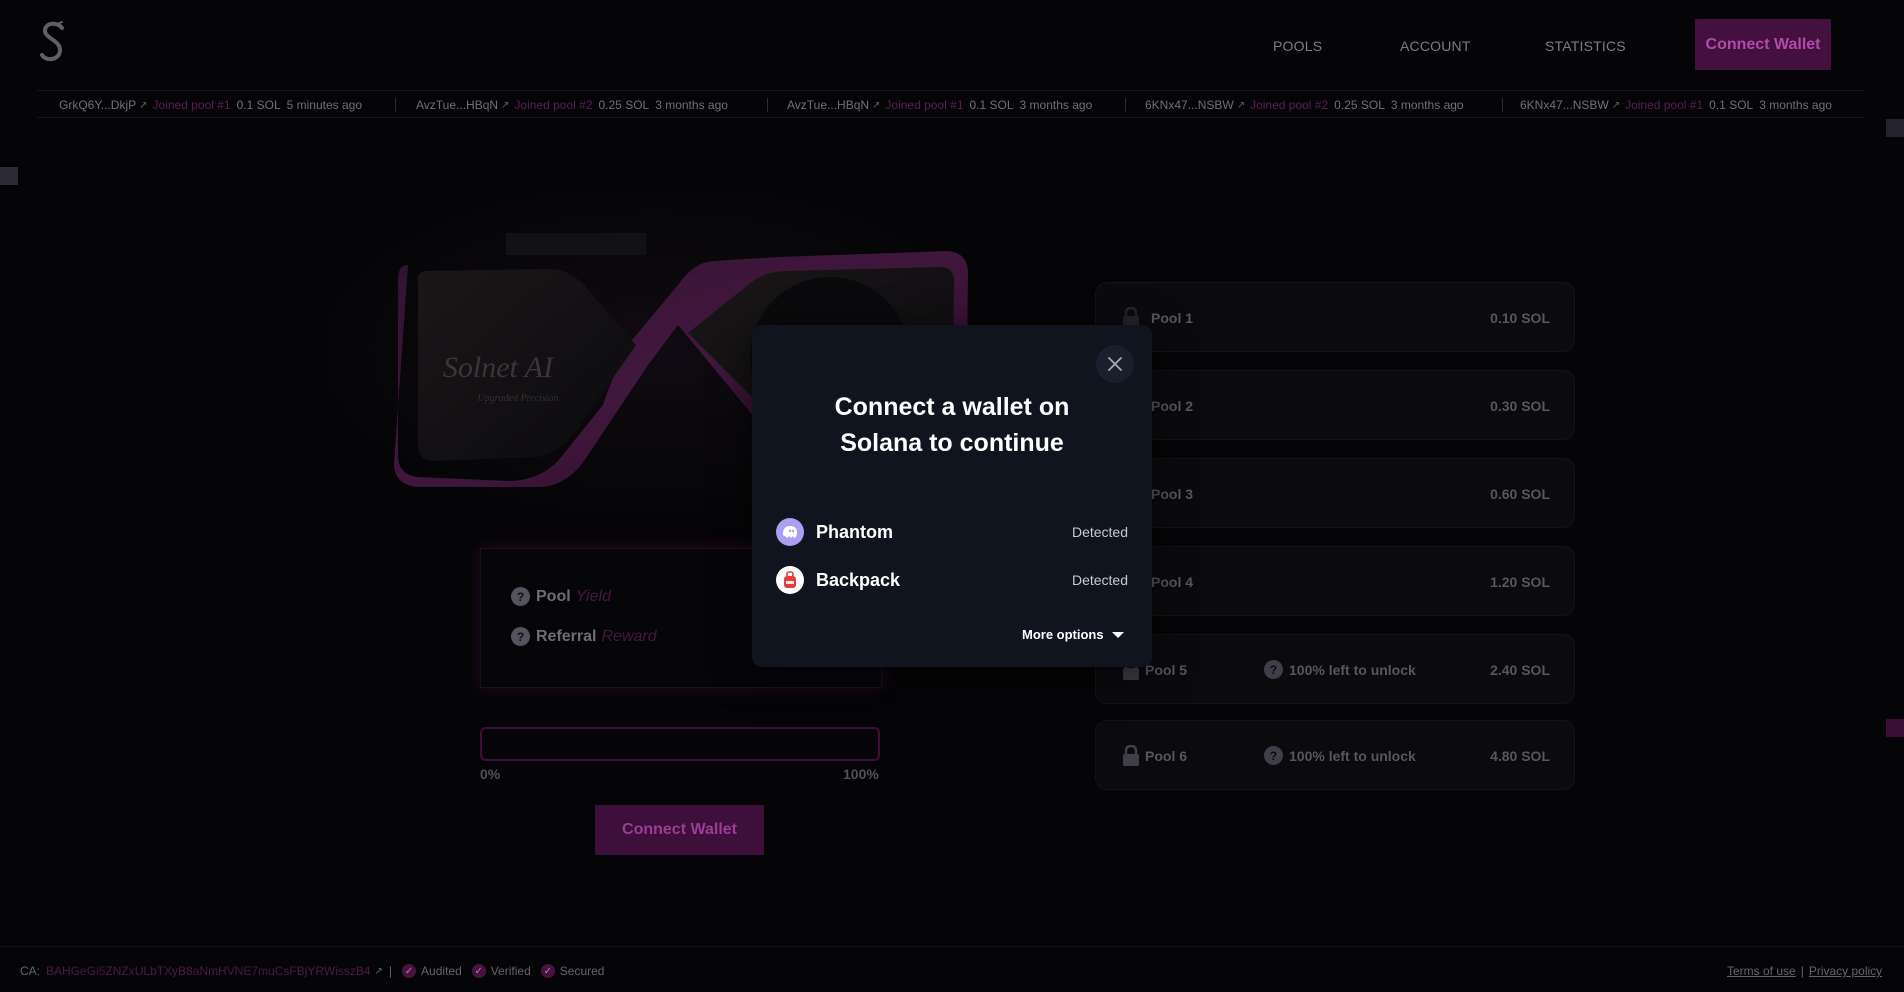 This screenshot has height=992, width=1904. I want to click on wallet-name: Phantom, so click(855, 531).